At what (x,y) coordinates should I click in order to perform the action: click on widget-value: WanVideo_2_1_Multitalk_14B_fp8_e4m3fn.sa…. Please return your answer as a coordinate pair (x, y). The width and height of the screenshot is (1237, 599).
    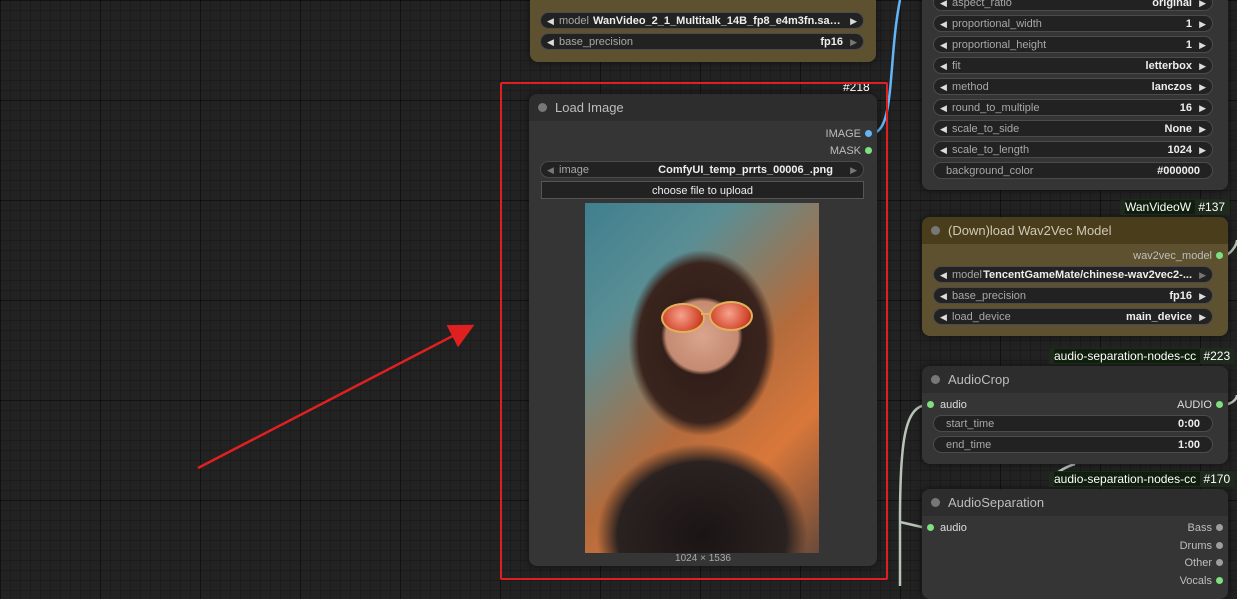
    Looking at the image, I should click on (718, 21).